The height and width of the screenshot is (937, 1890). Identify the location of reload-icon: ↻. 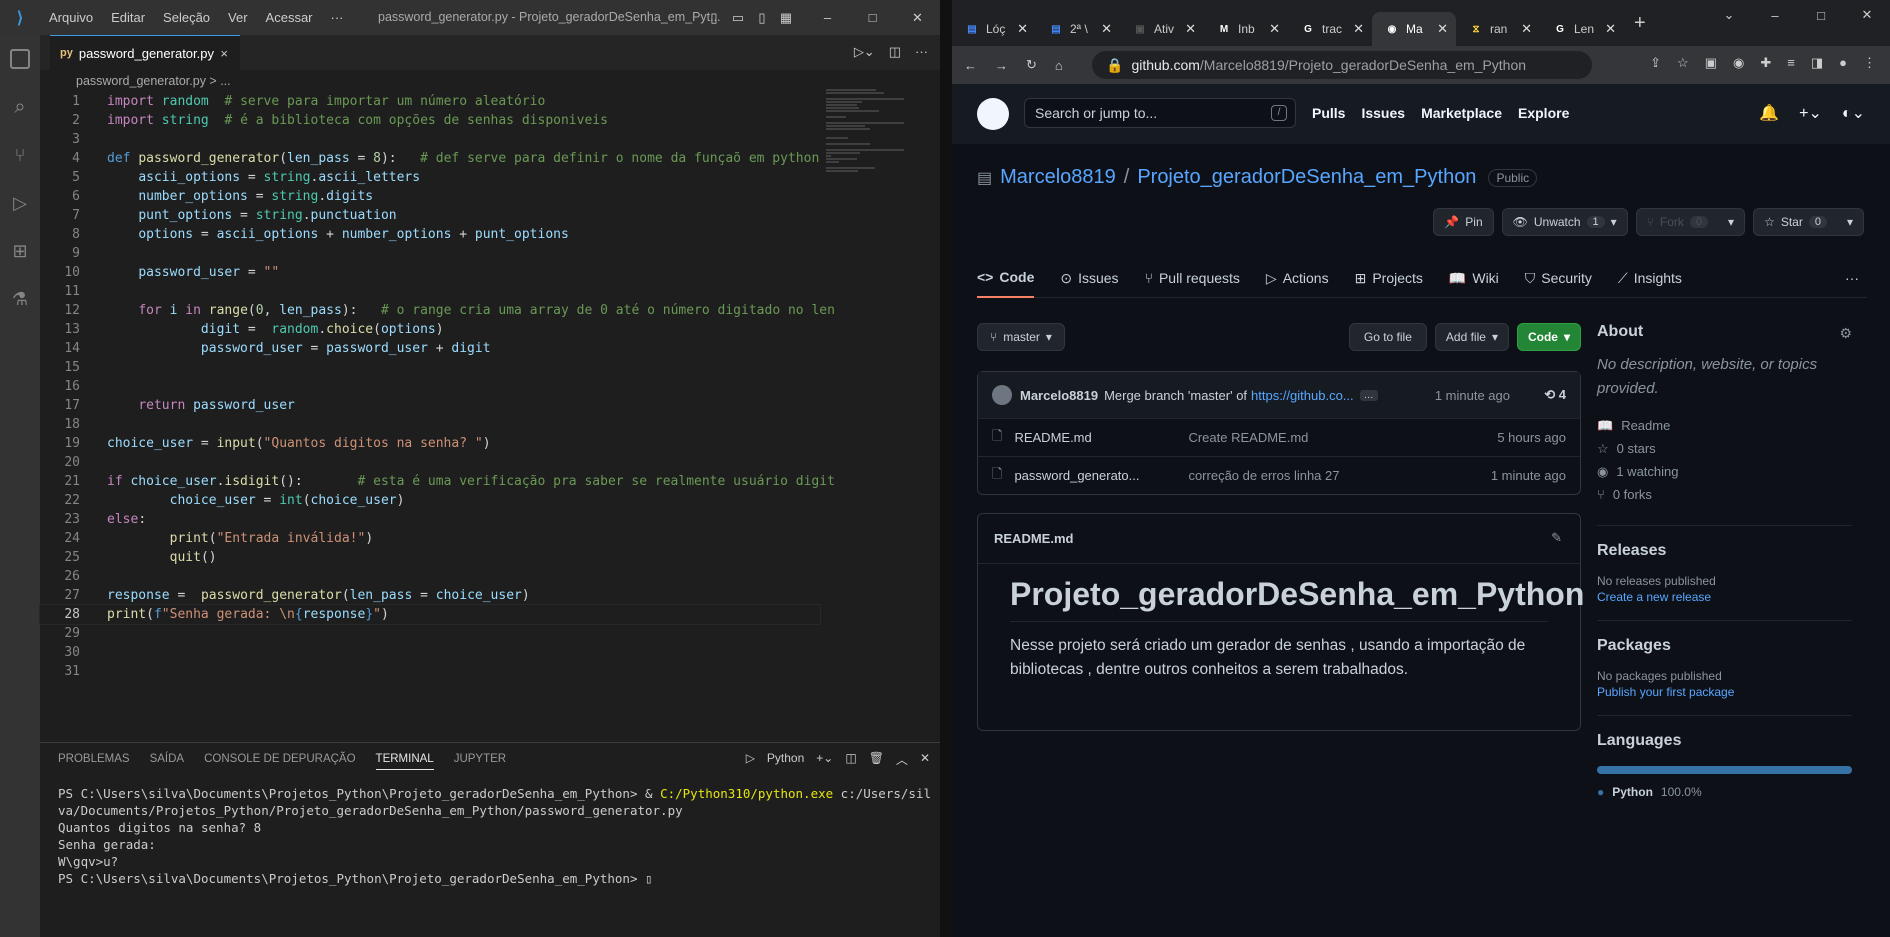
(1031, 65).